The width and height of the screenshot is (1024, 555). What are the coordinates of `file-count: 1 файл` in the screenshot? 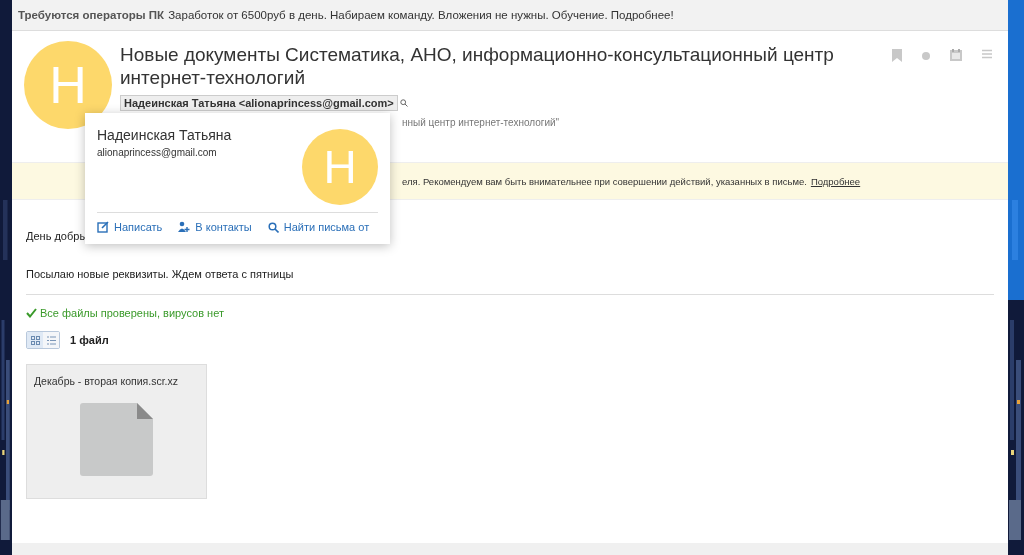 It's located at (89, 340).